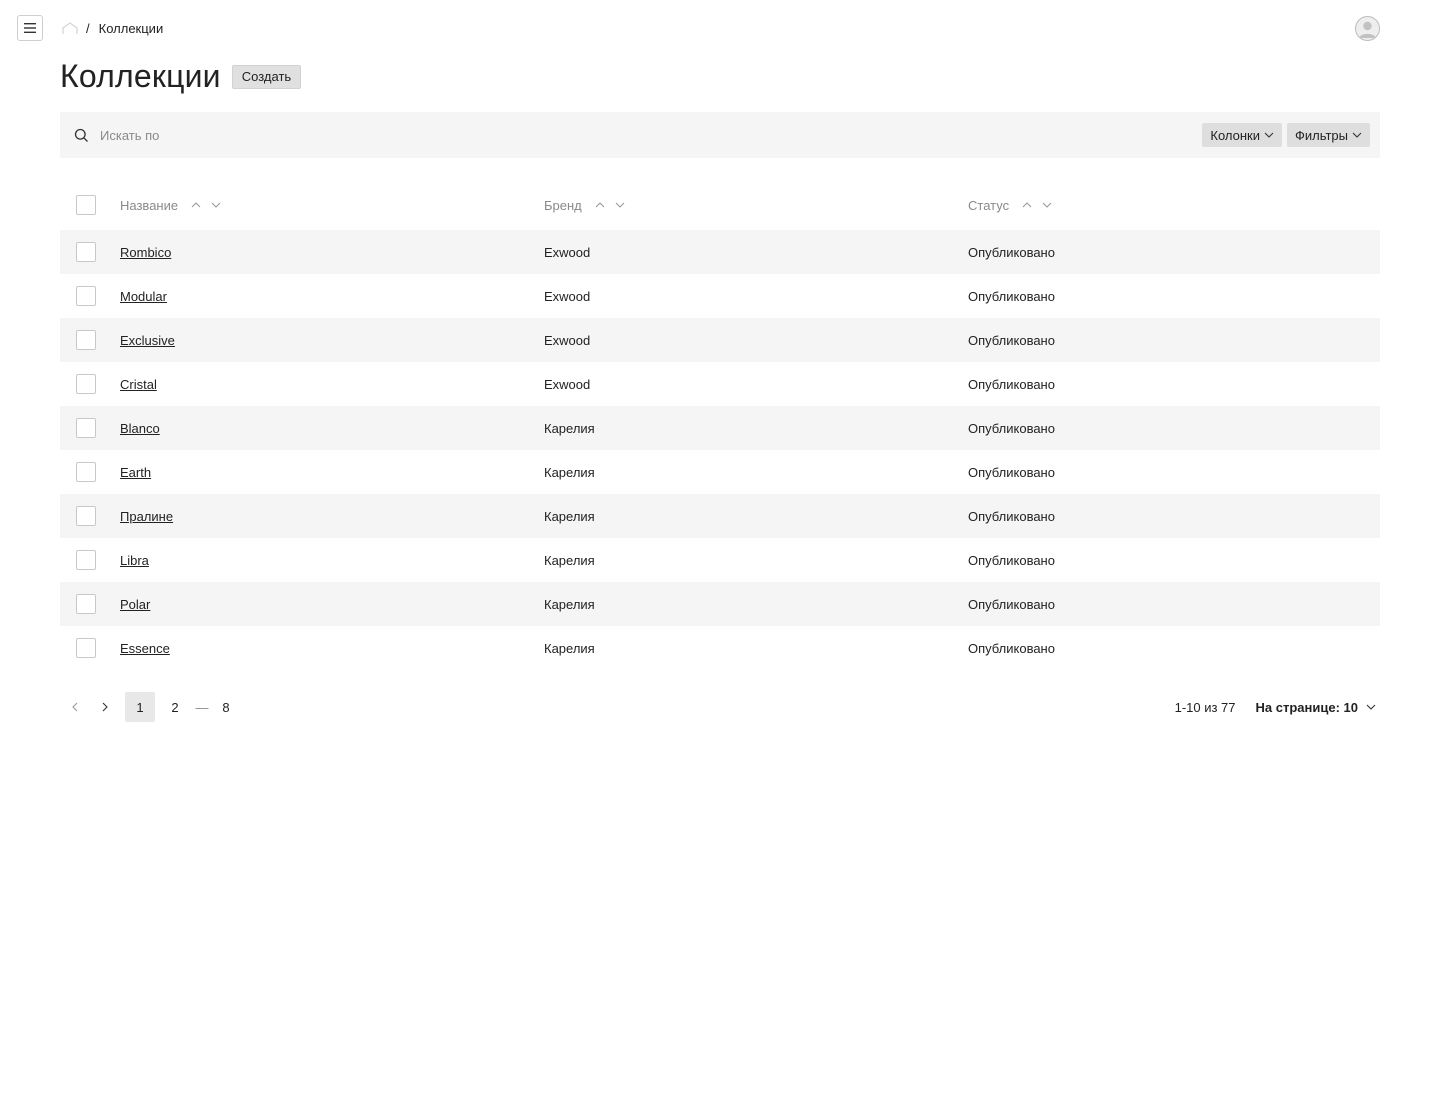 This screenshot has width=1440, height=1100. What do you see at coordinates (720, 296) in the screenshot?
I see `table-row: Modular Exwood Опубликовано` at bounding box center [720, 296].